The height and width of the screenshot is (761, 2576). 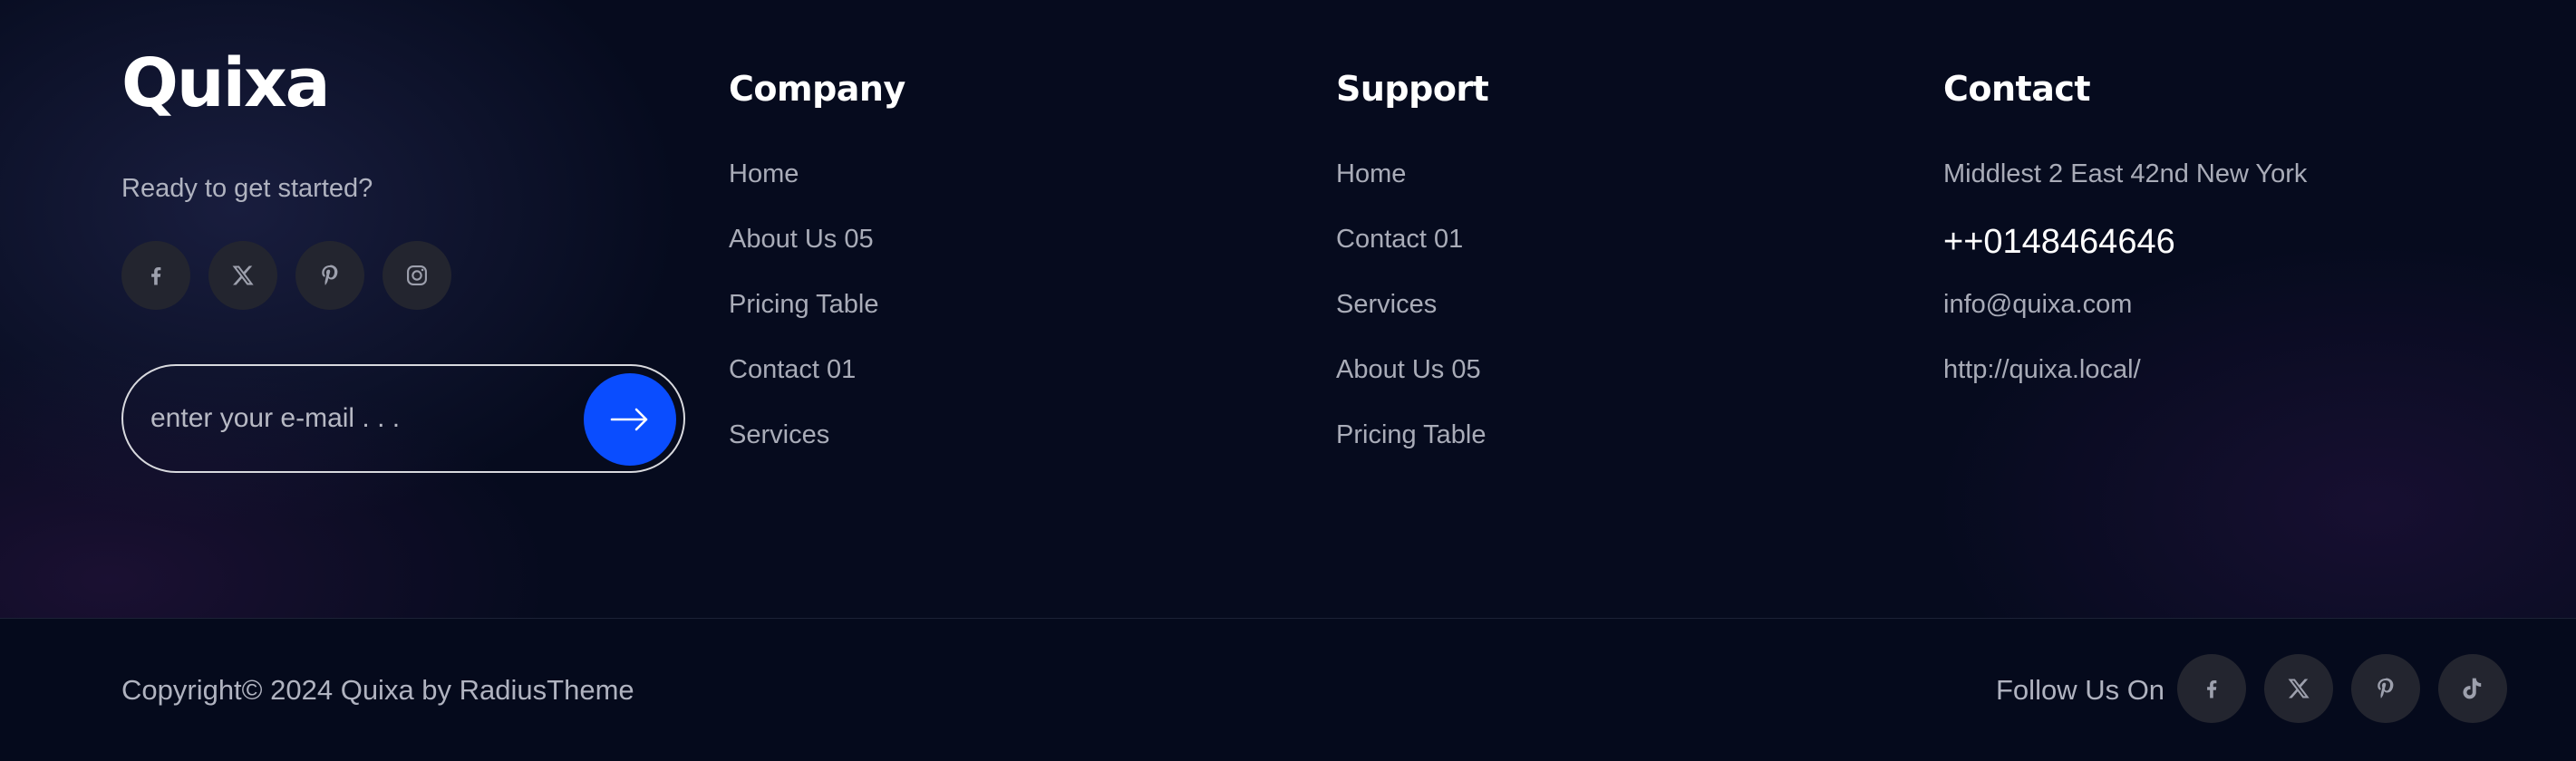 What do you see at coordinates (817, 89) in the screenshot?
I see `company-heading: Company` at bounding box center [817, 89].